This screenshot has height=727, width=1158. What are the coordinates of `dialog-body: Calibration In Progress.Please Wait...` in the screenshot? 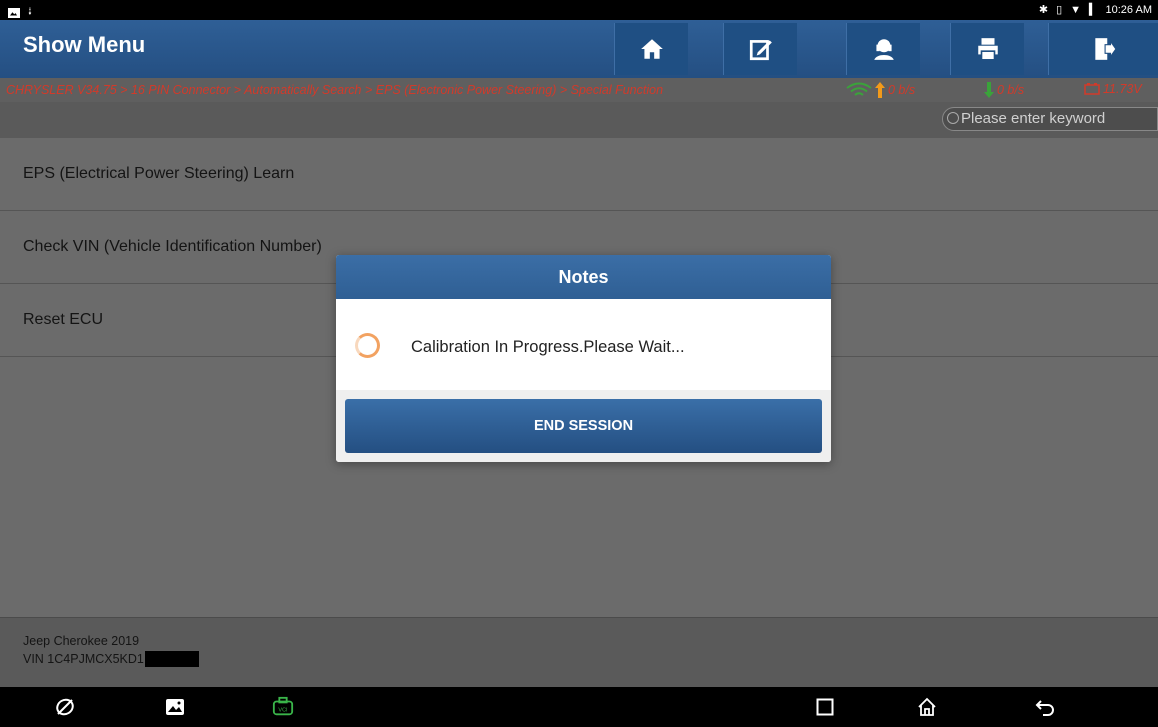 It's located at (583, 344).